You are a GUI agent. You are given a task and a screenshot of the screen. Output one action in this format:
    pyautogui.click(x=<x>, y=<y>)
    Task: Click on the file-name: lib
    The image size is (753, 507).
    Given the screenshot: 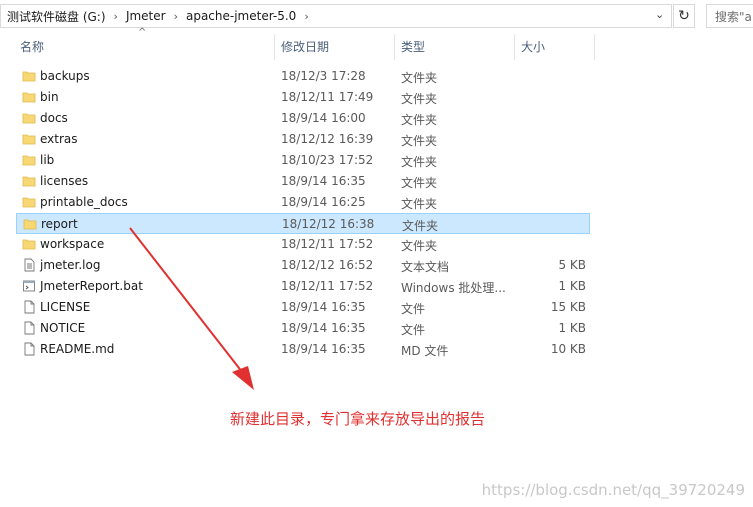 What is the action you would take?
    pyautogui.click(x=47, y=160)
    